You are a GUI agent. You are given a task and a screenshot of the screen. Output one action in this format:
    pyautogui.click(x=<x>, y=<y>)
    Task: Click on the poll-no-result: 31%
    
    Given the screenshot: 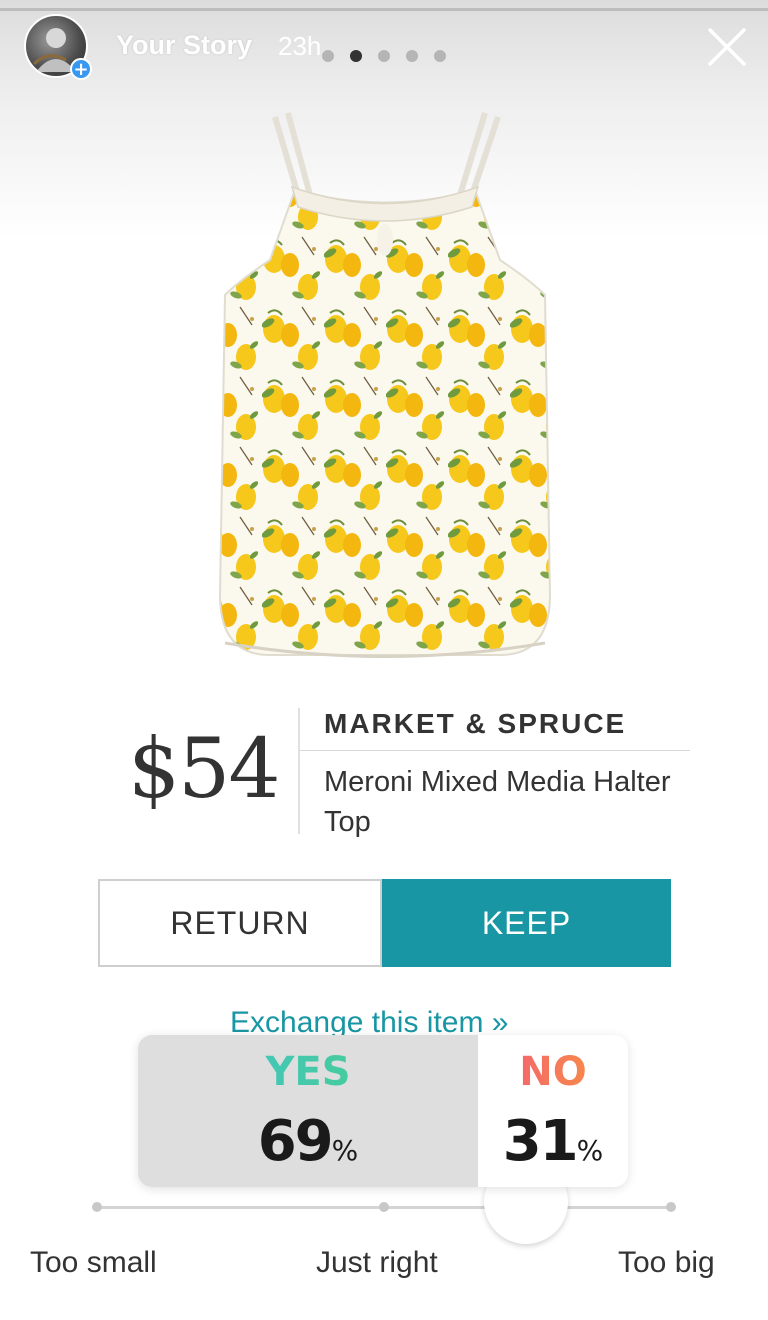 What is the action you would take?
    pyautogui.click(x=553, y=1141)
    